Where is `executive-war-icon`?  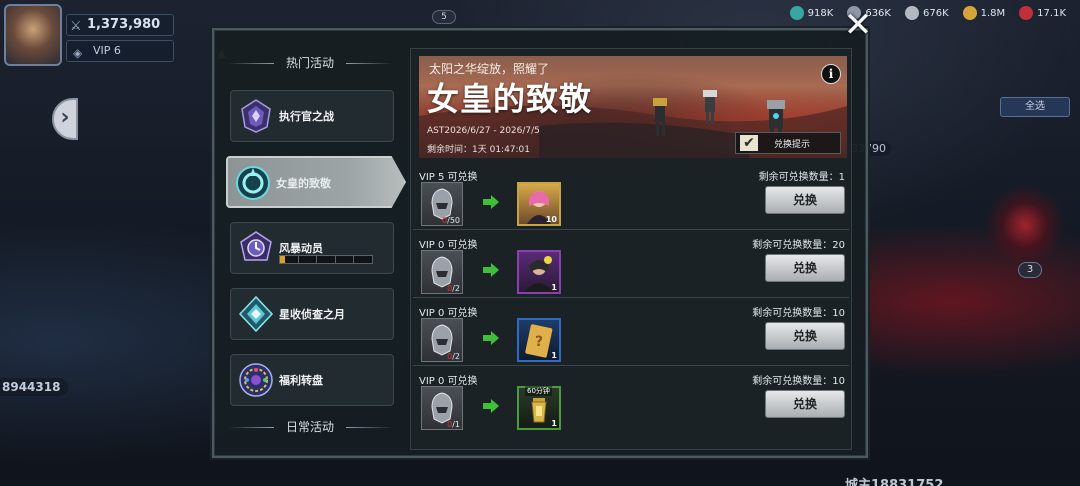
executive-war-icon is located at coordinates (256, 116).